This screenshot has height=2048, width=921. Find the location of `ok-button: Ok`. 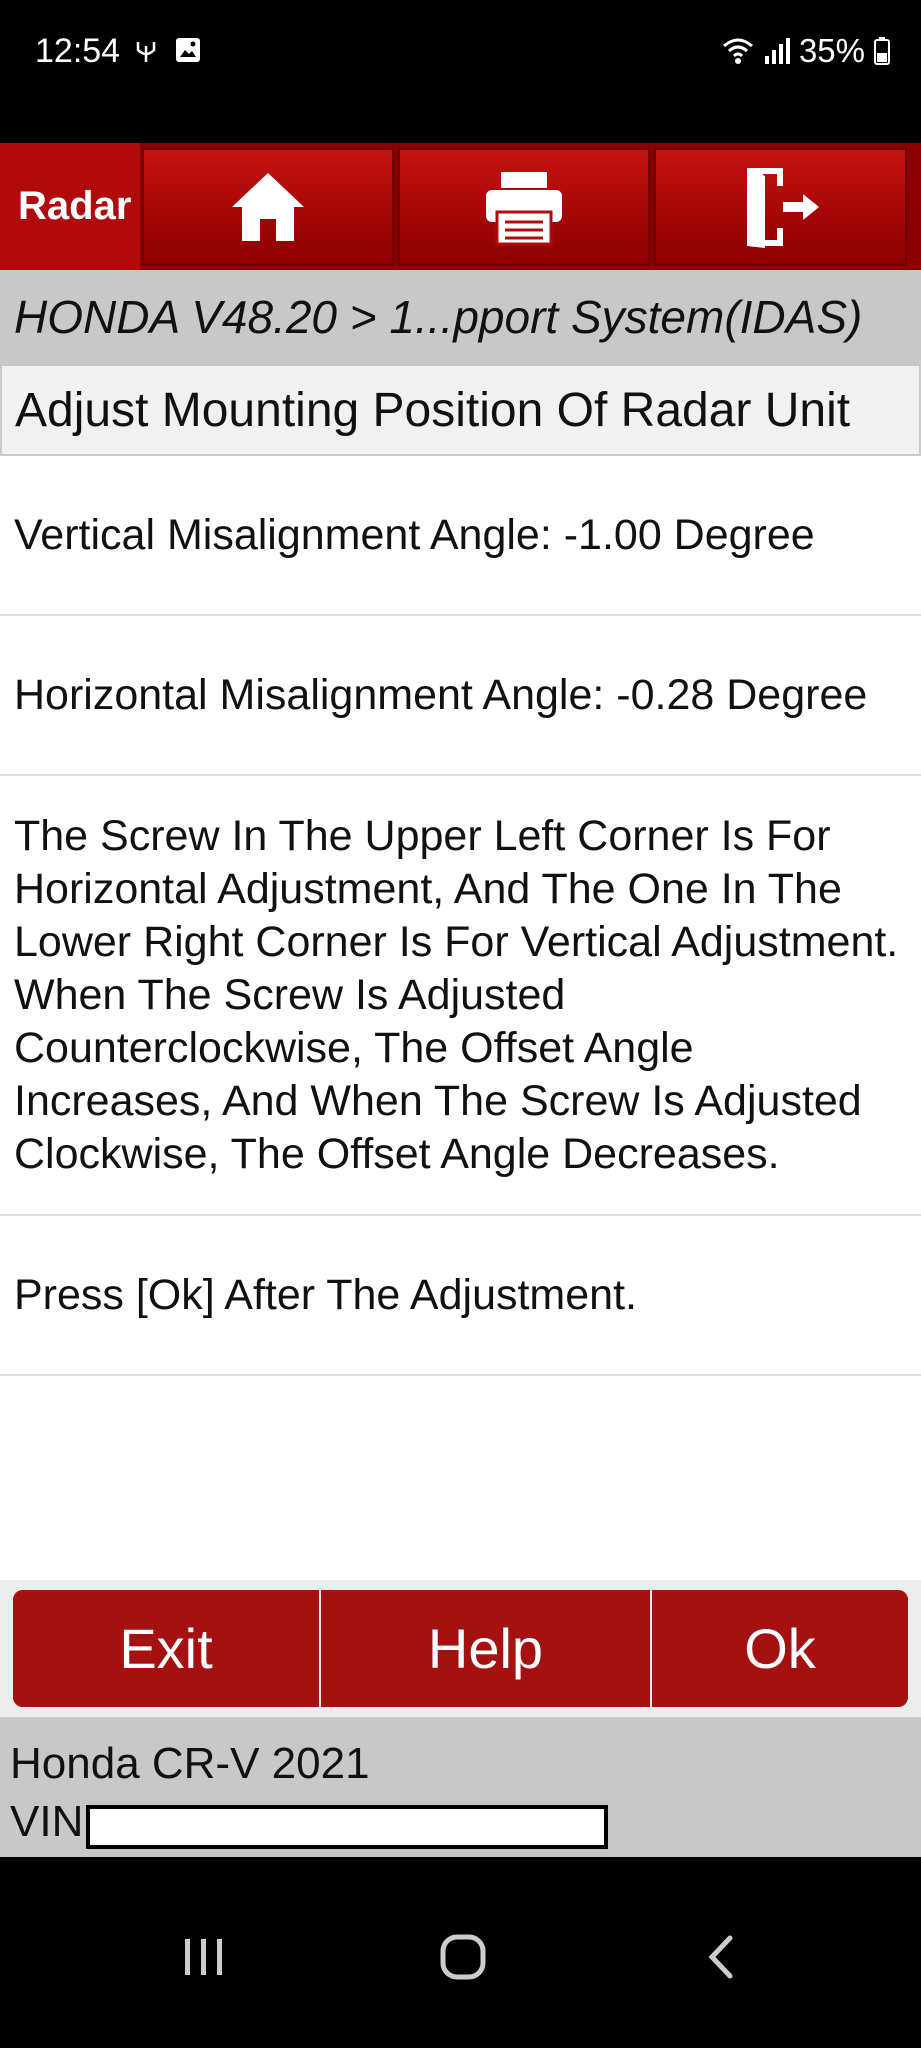

ok-button: Ok is located at coordinates (780, 1648).